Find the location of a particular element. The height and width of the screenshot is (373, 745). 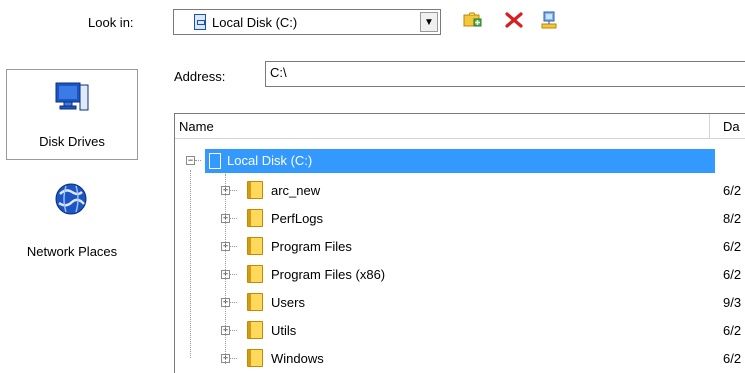

look-in-label: Look in: is located at coordinates (111, 22).